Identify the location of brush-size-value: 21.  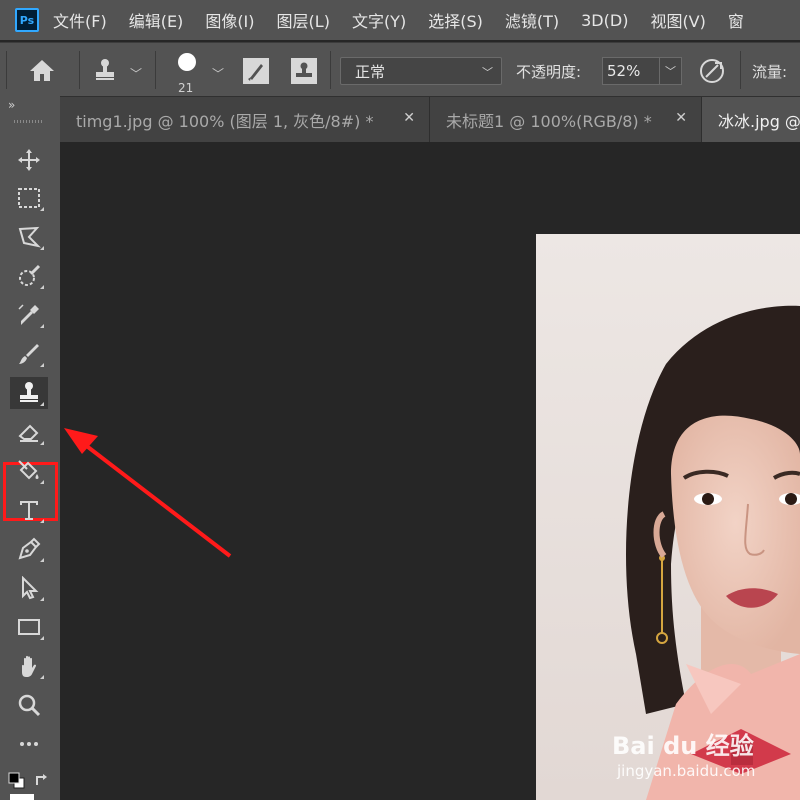
(186, 88).